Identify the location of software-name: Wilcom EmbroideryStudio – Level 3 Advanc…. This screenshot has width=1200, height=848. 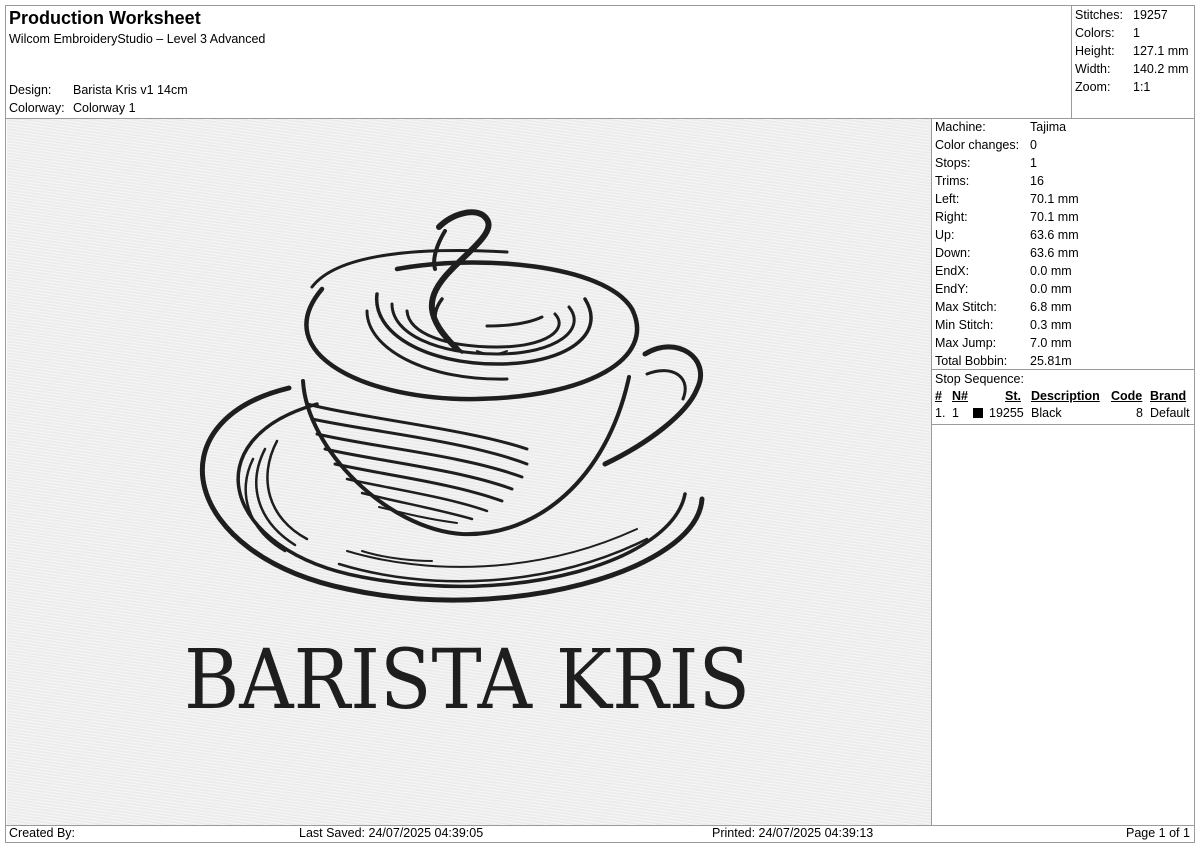
(137, 39).